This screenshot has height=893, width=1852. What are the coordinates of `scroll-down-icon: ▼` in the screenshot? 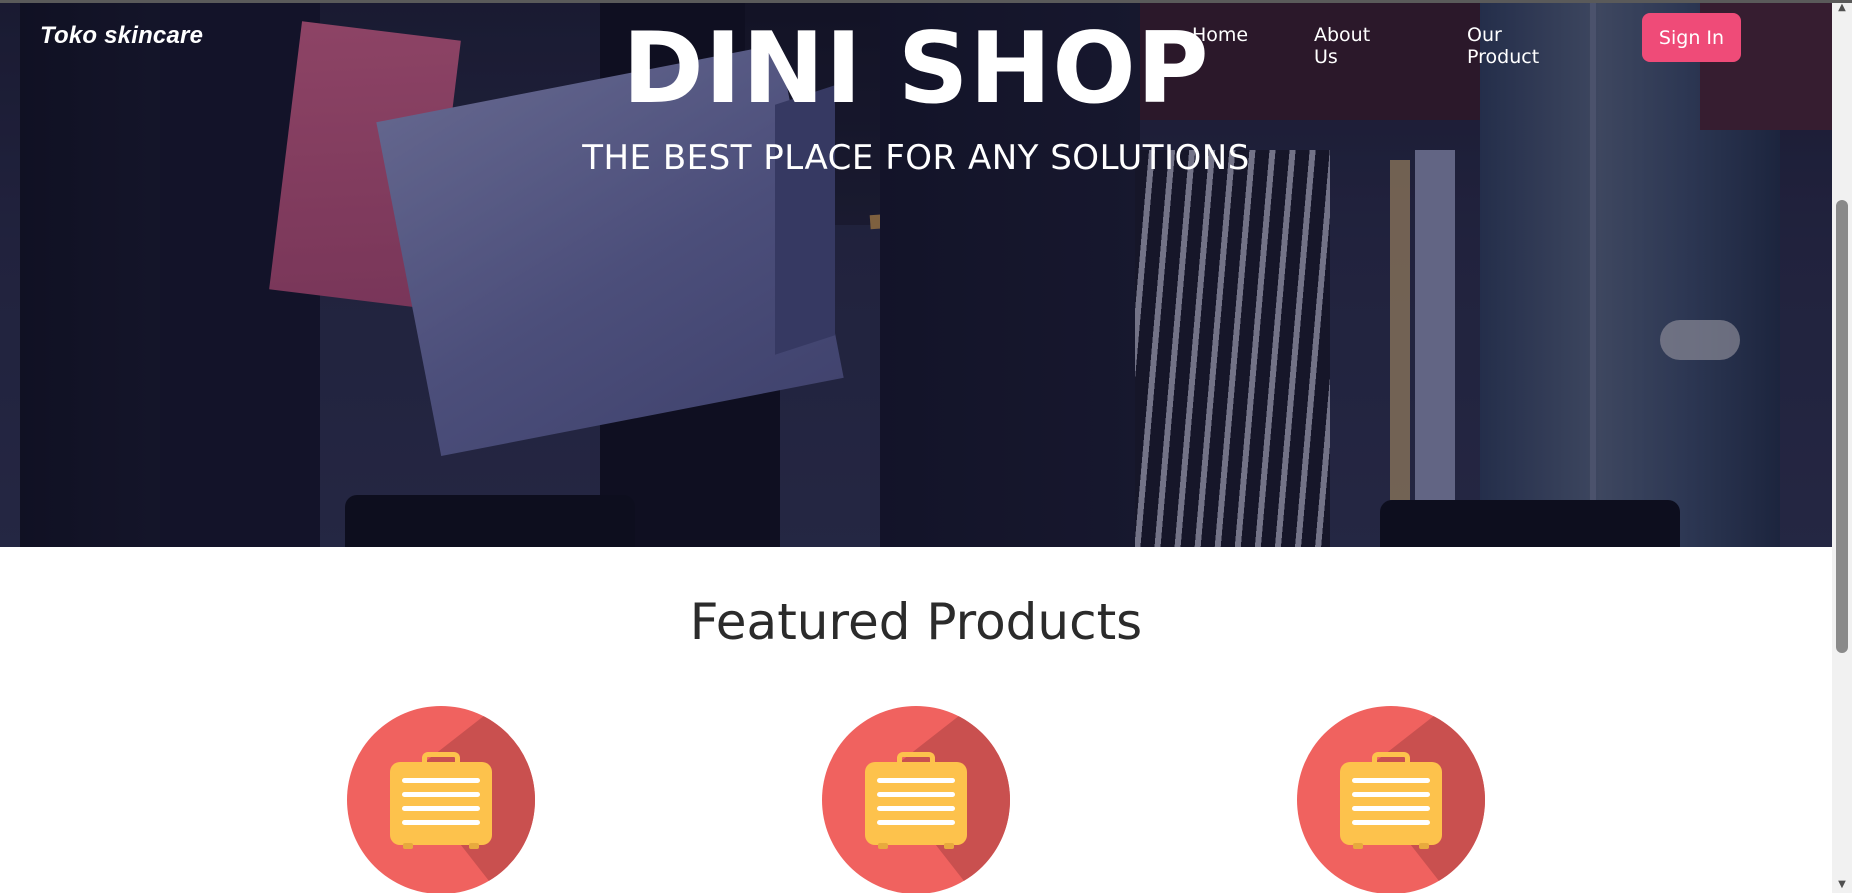 It's located at (1842, 885).